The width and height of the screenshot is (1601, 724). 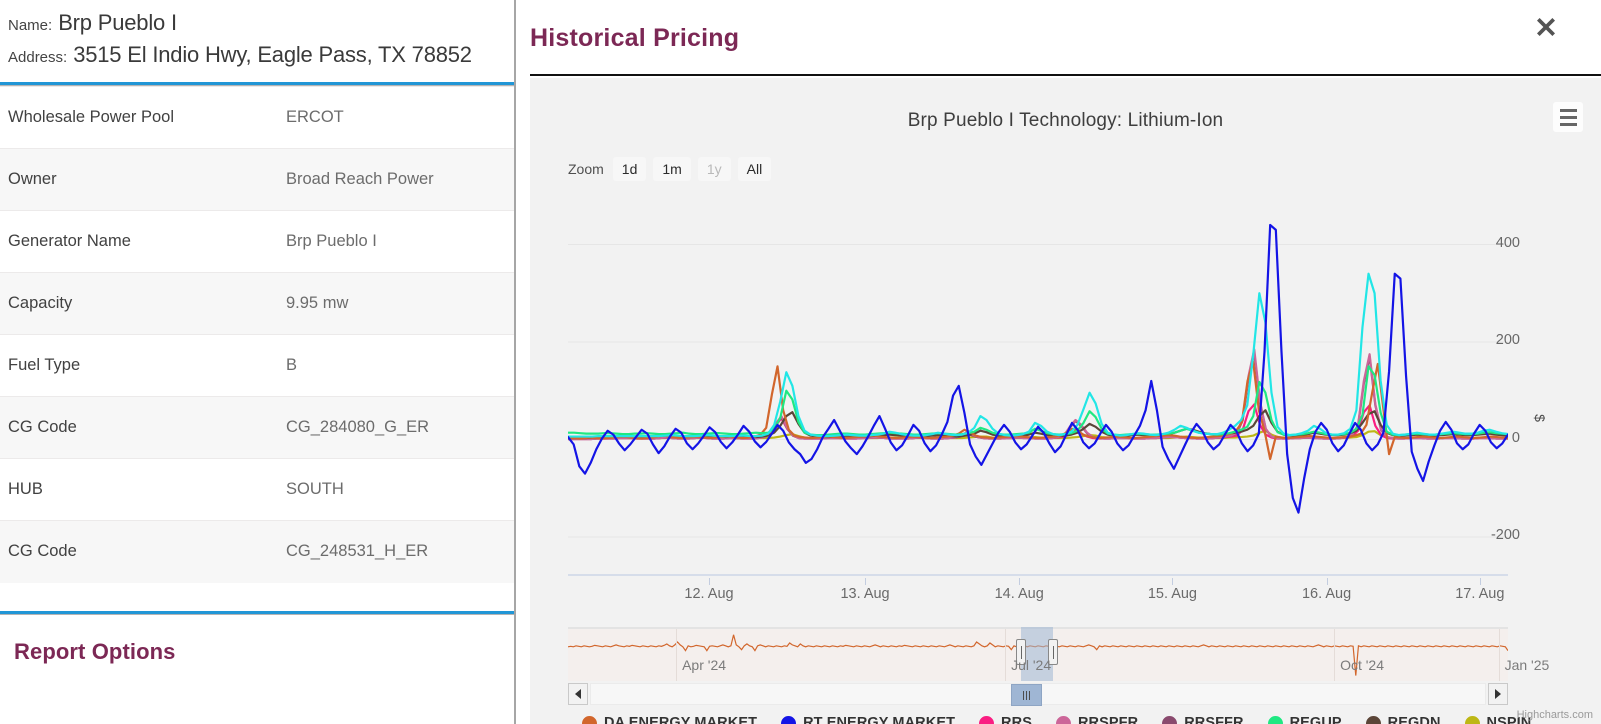 I want to click on table-row: Generator Name Brp Pueblo I, so click(x=257, y=241).